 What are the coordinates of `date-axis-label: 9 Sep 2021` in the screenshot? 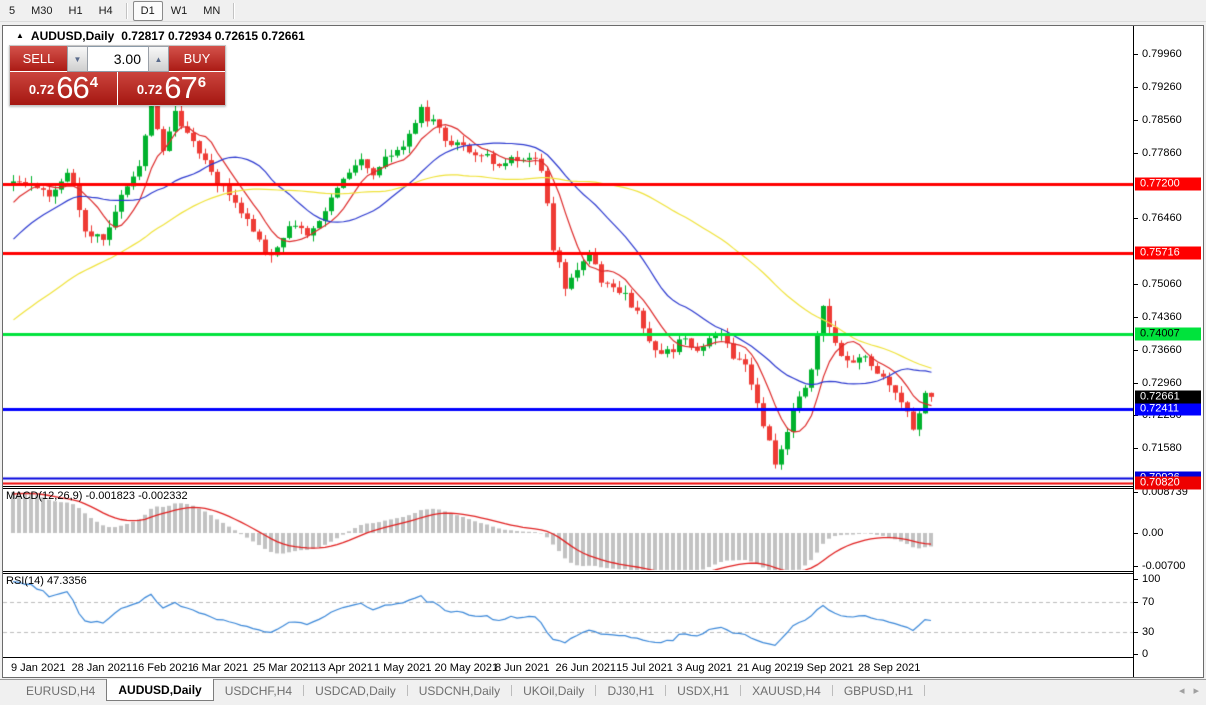 It's located at (825, 668).